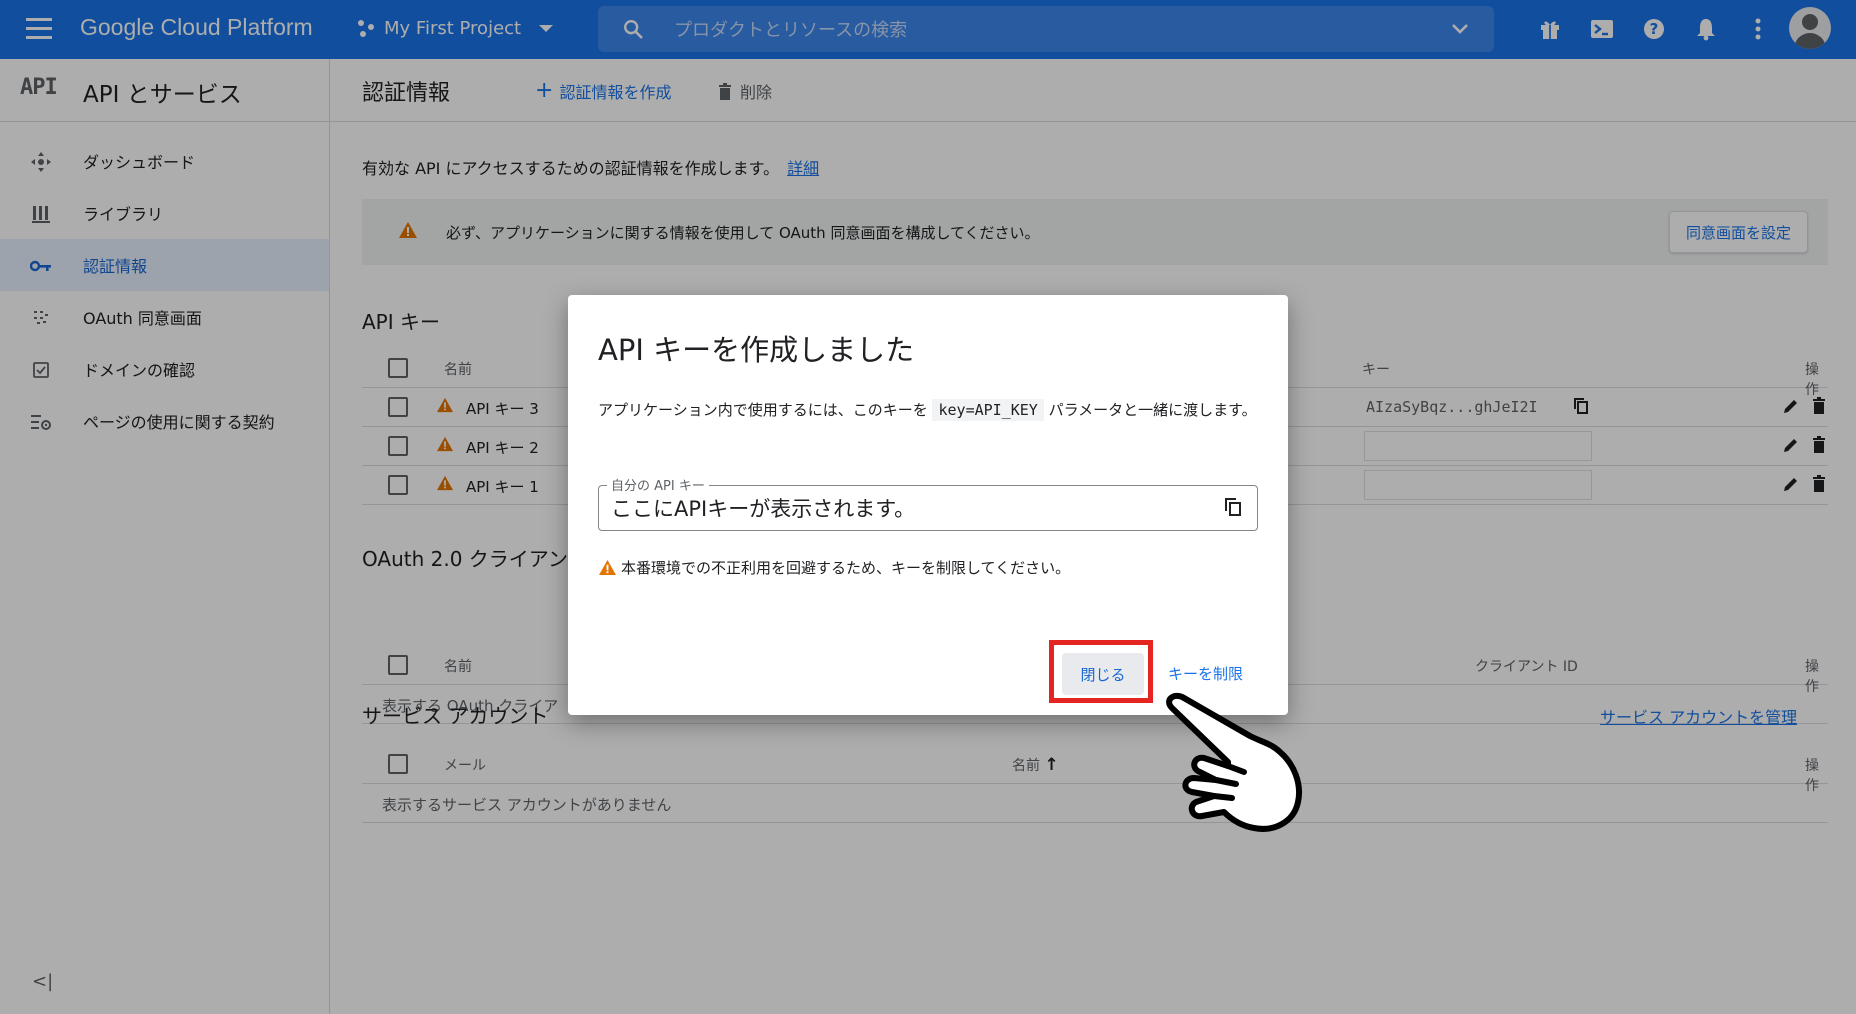 The image size is (1856, 1014). I want to click on restrict-warning: 本番環境での不正利用を回避するため、キーを制限してください。, so click(834, 567).